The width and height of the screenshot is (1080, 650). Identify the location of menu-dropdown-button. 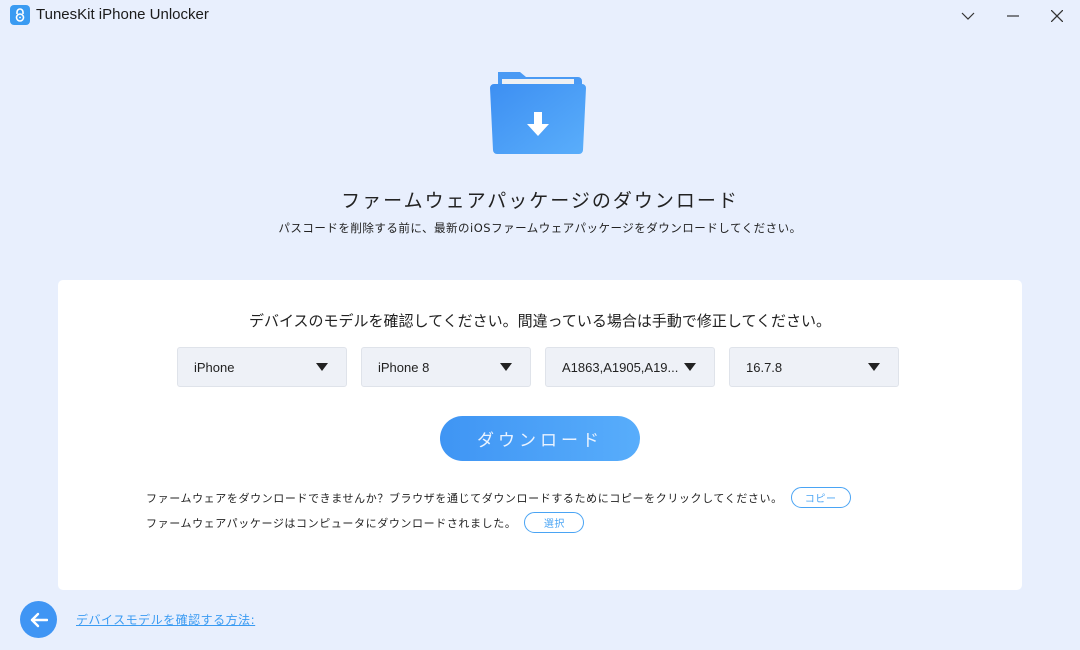
(968, 16).